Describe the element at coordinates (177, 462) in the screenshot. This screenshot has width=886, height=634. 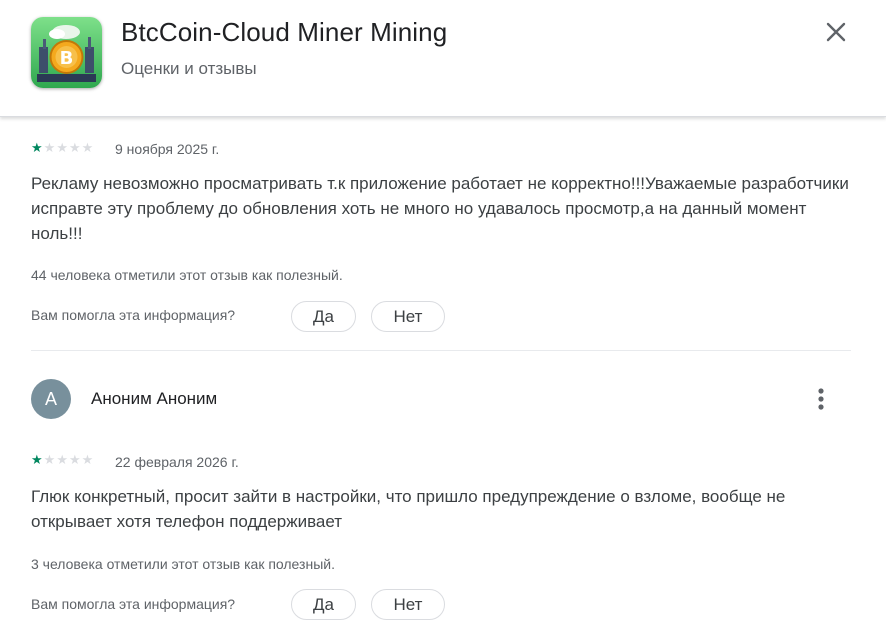
I see `review-date: 22 февраля 2026 г.` at that location.